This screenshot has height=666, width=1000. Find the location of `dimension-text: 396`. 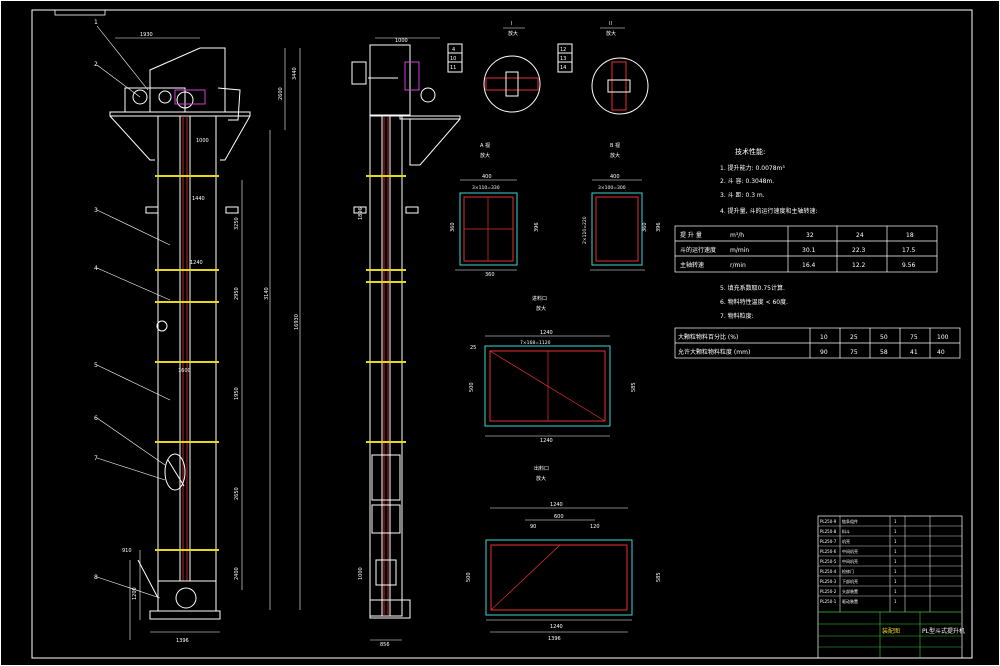

dimension-text: 396 is located at coordinates (537, 227).